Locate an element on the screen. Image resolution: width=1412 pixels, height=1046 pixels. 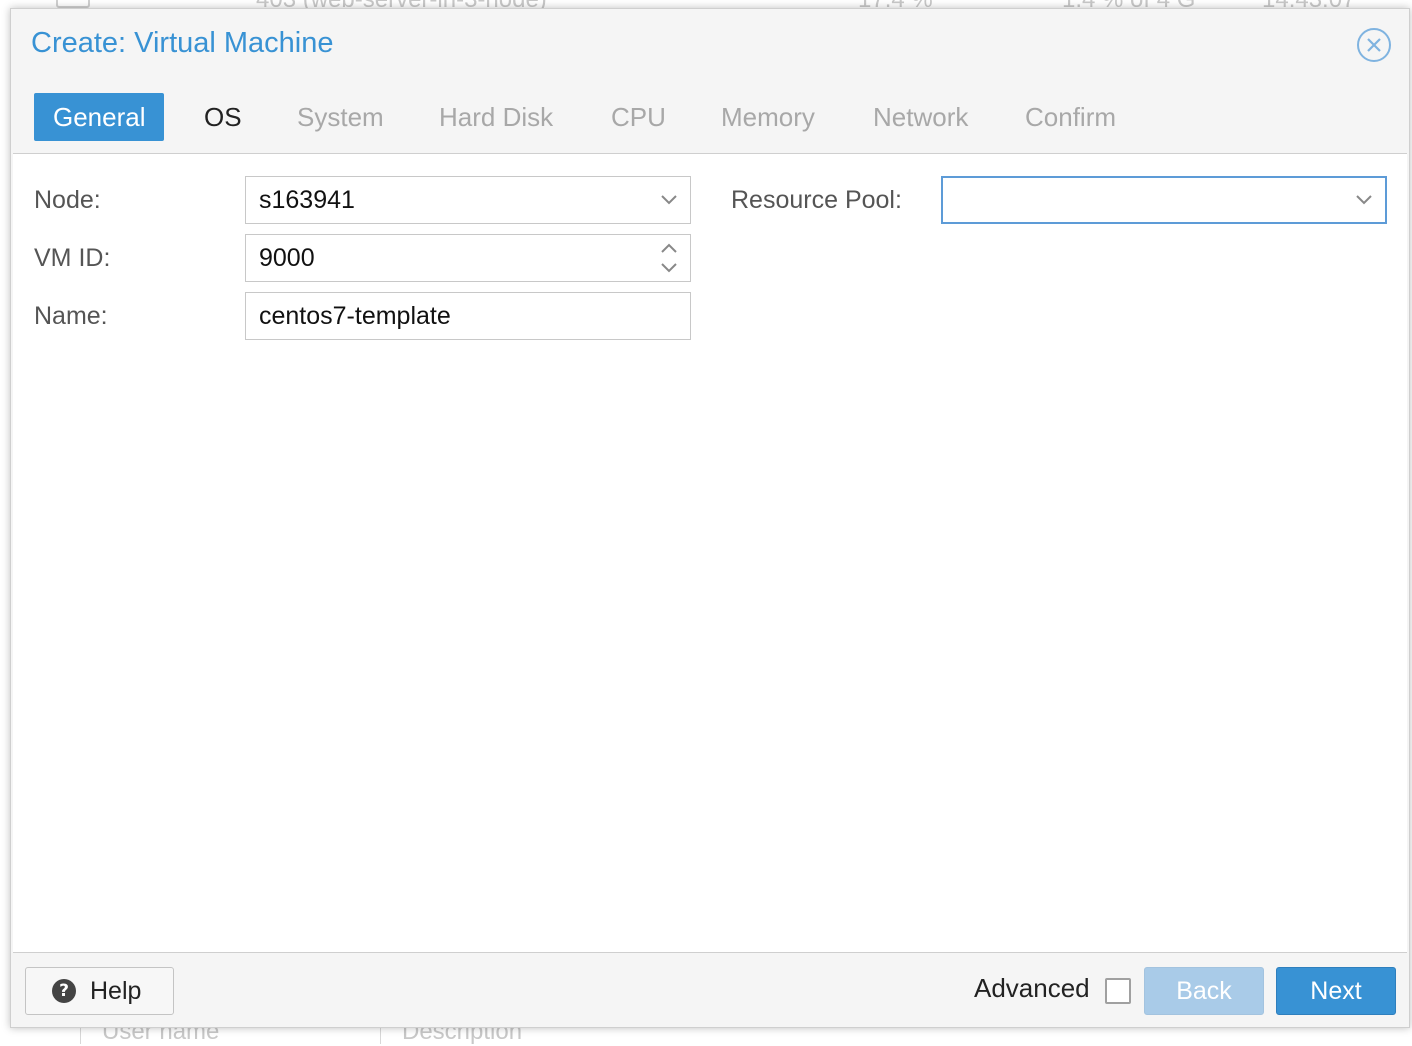
name-label: Name: is located at coordinates (71, 316).